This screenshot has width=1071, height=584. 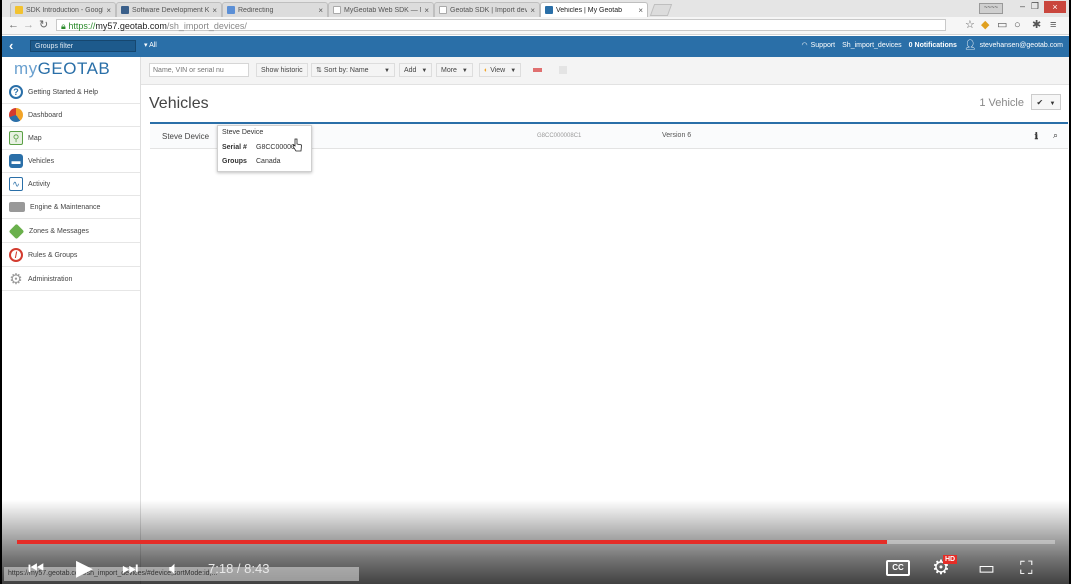 What do you see at coordinates (71, 115) in the screenshot?
I see `sidebar-item-dashboard: Dashboard` at bounding box center [71, 115].